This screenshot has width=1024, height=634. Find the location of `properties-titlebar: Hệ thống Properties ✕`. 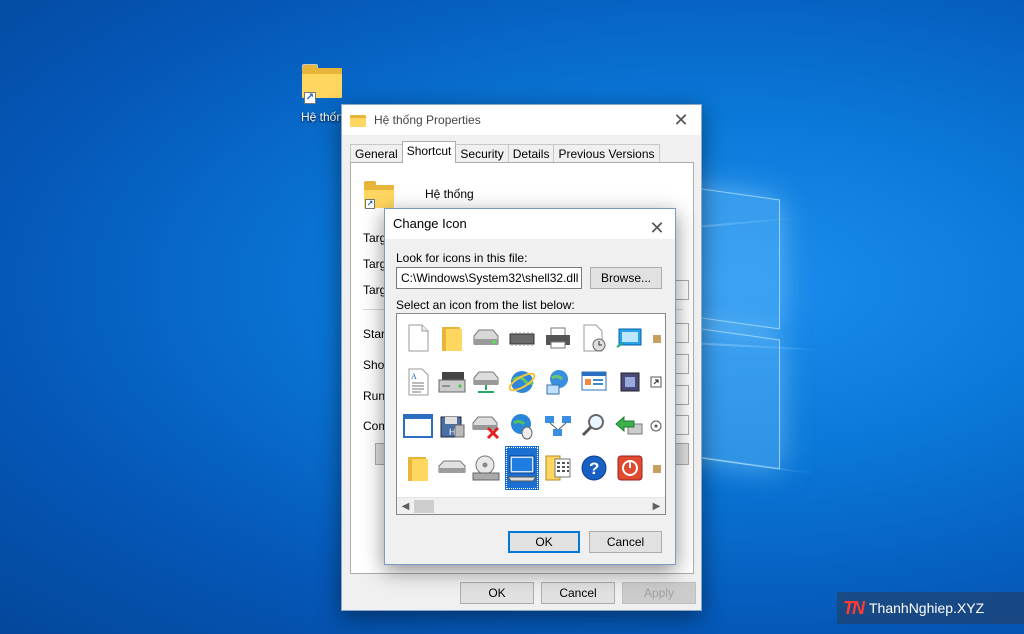

properties-titlebar: Hệ thống Properties ✕ is located at coordinates (521, 120).